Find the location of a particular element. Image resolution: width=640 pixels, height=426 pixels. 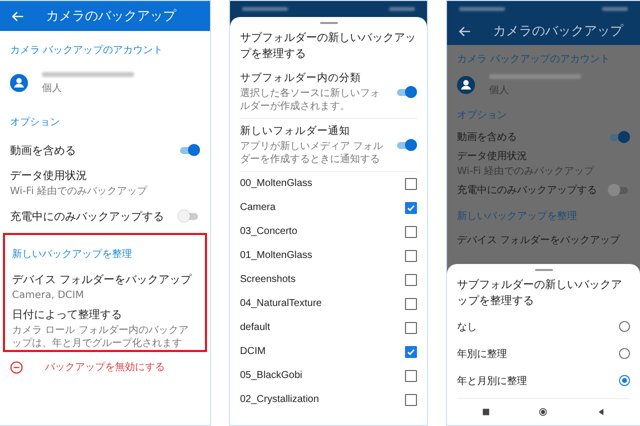

setting-label: サブフォルダー内の分類 is located at coordinates (301, 77).